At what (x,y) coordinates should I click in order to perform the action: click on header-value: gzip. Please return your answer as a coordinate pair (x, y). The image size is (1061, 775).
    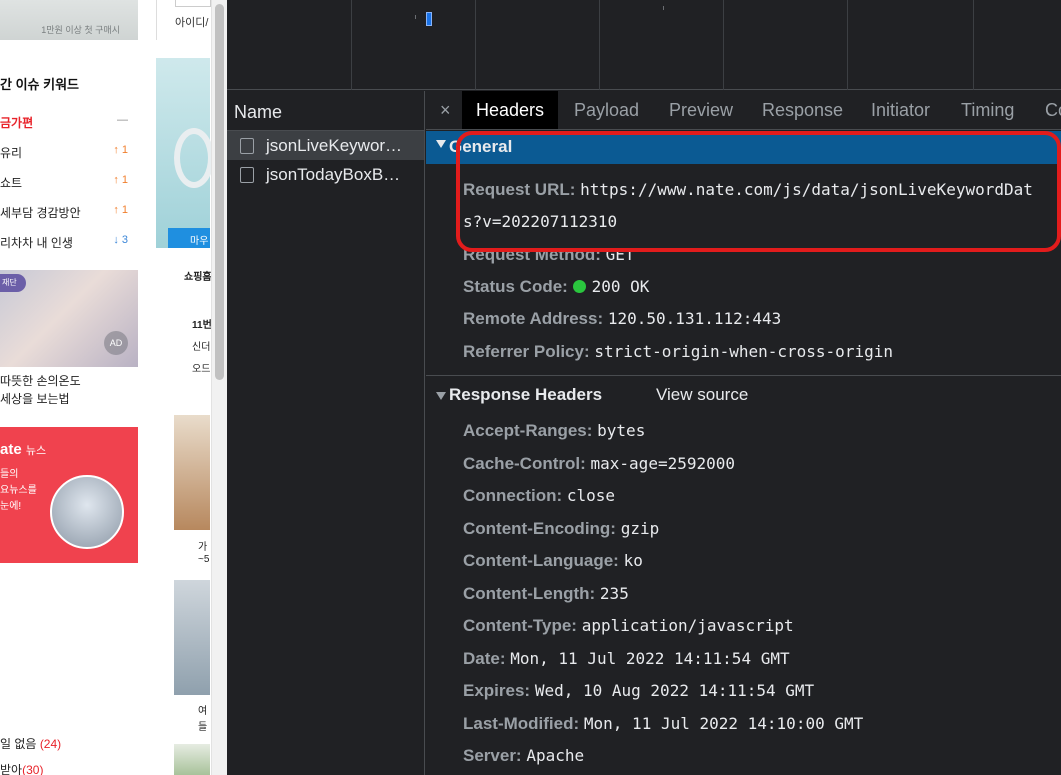
    Looking at the image, I should click on (640, 528).